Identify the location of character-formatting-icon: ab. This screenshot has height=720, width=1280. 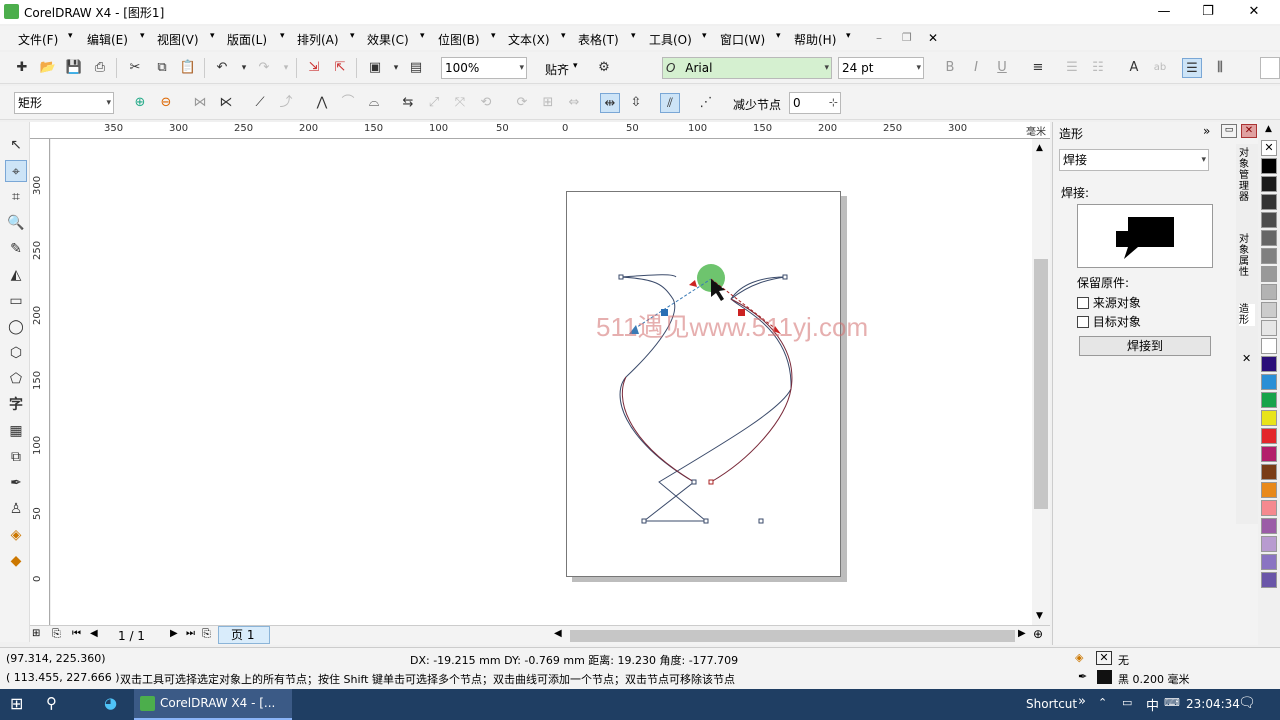
(1160, 68).